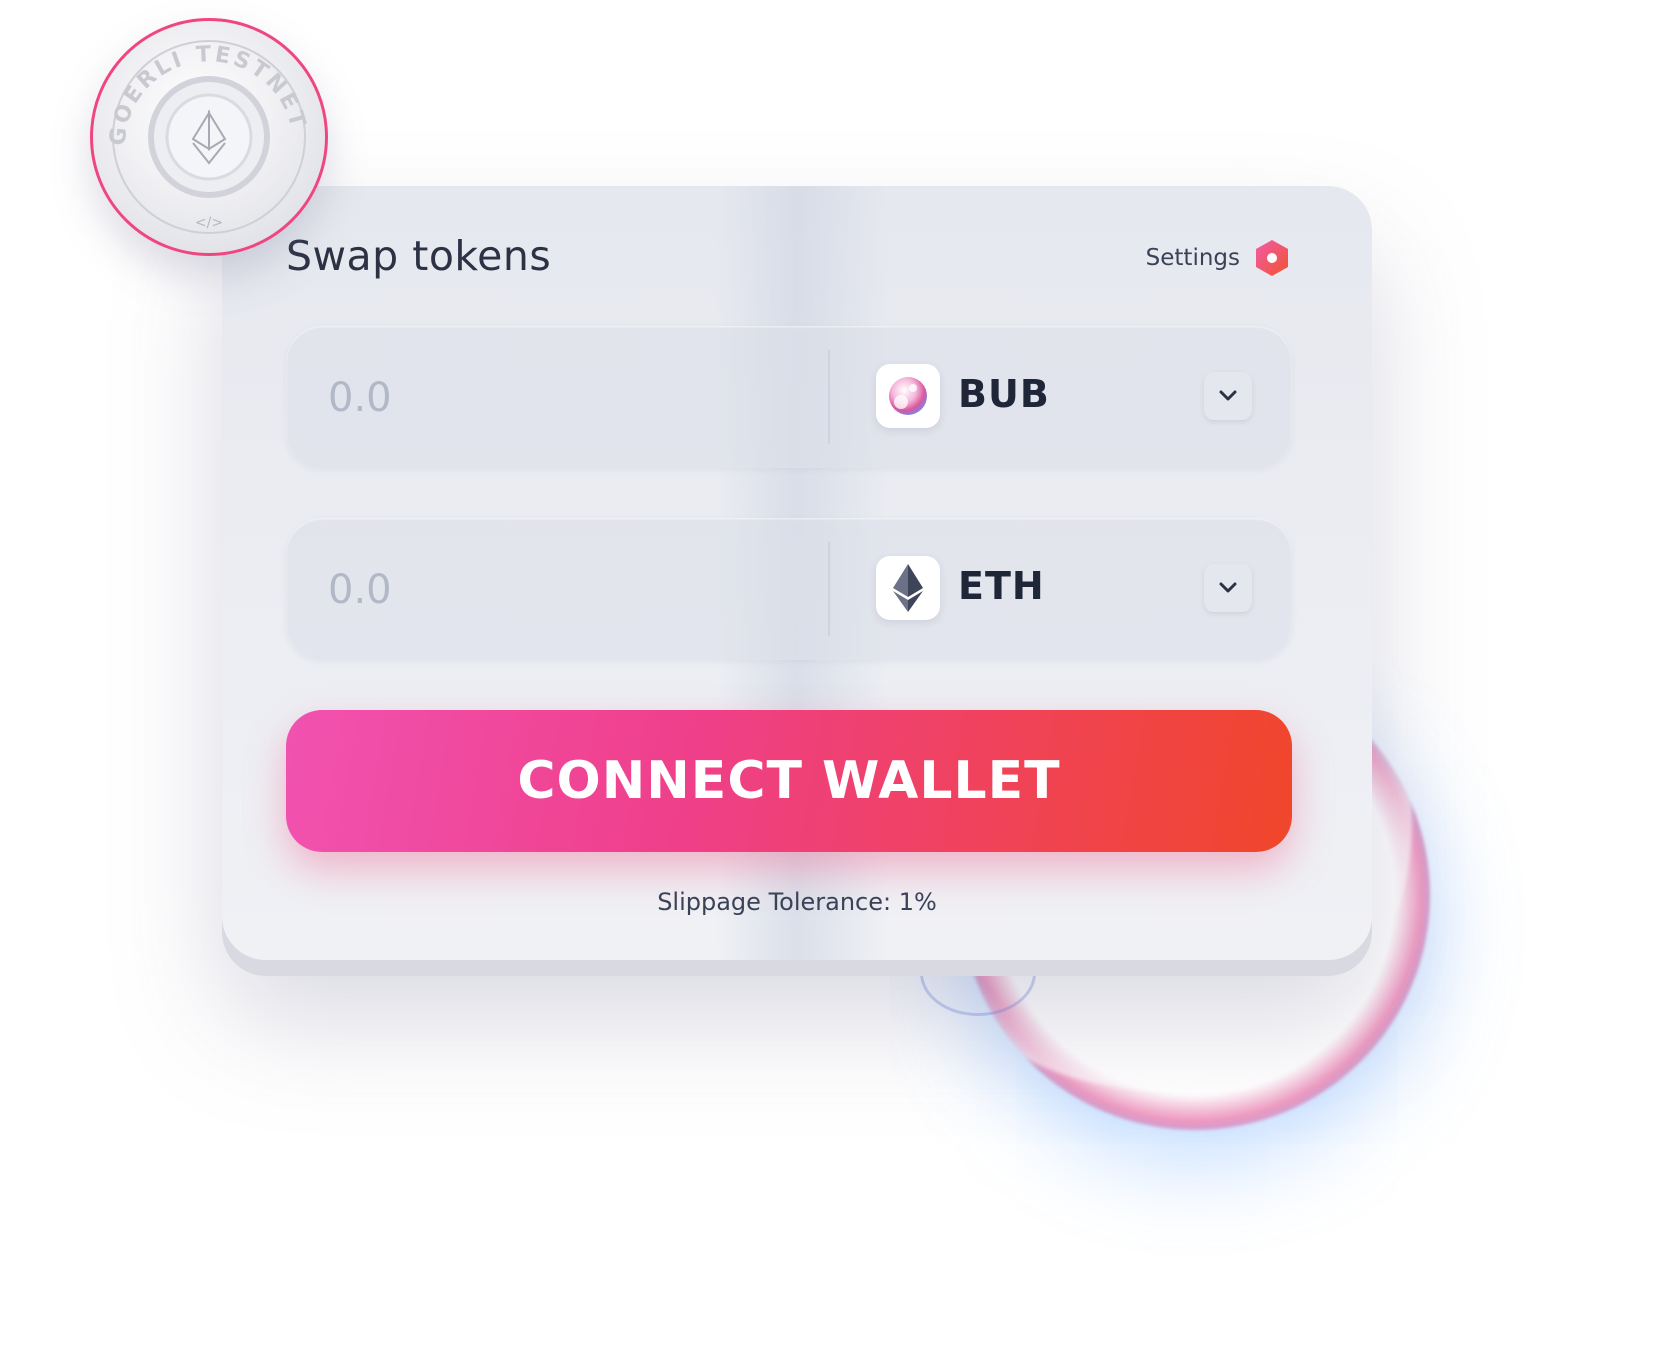 This screenshot has width=1664, height=1362. I want to click on settings-hexagon-icon, so click(1272, 258).